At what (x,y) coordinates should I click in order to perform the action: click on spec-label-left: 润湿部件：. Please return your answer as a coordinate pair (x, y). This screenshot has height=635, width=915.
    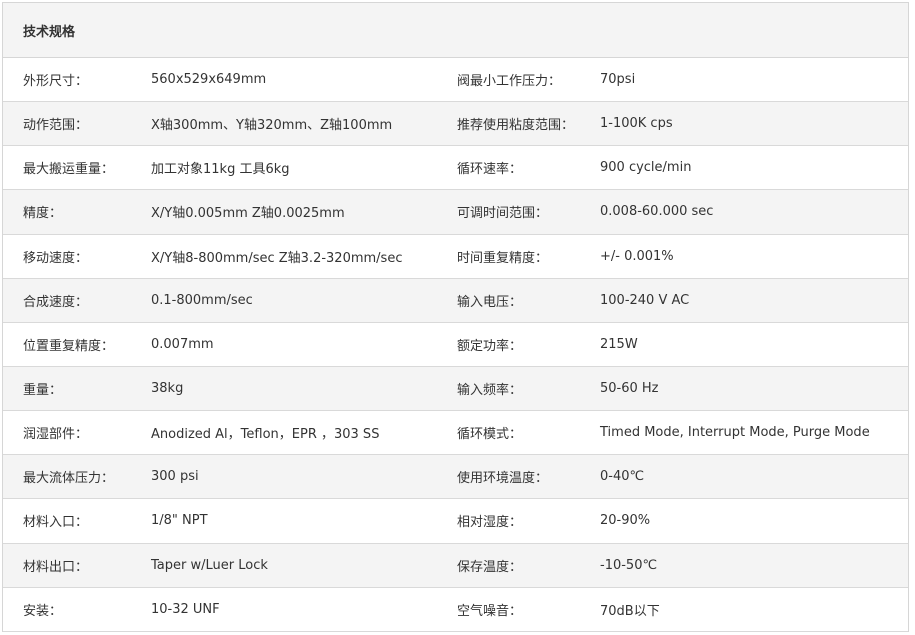
    Looking at the image, I should click on (56, 435).